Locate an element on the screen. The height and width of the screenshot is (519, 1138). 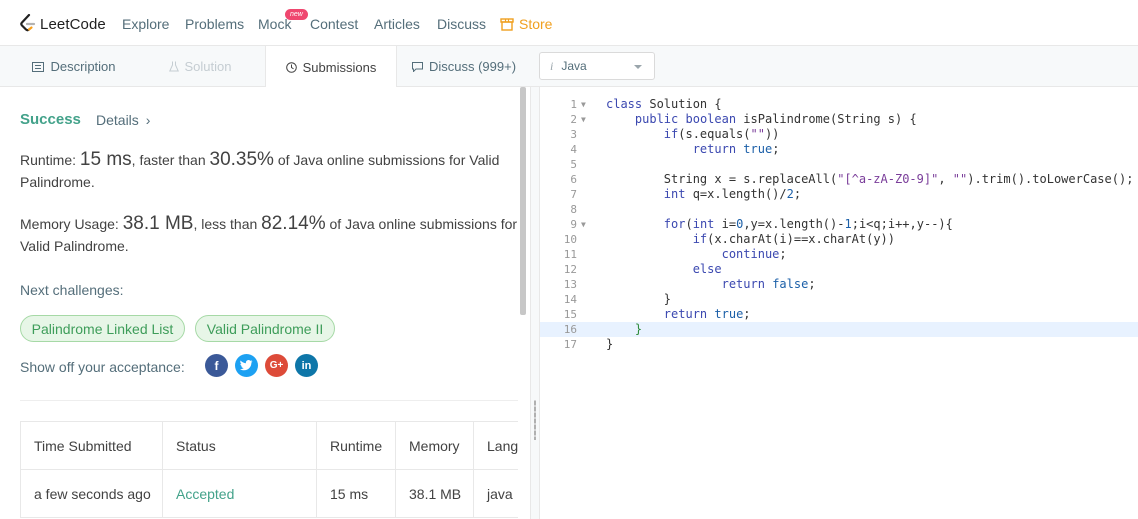
cell-time-submitted: a few seconds ago is located at coordinates (91, 493).